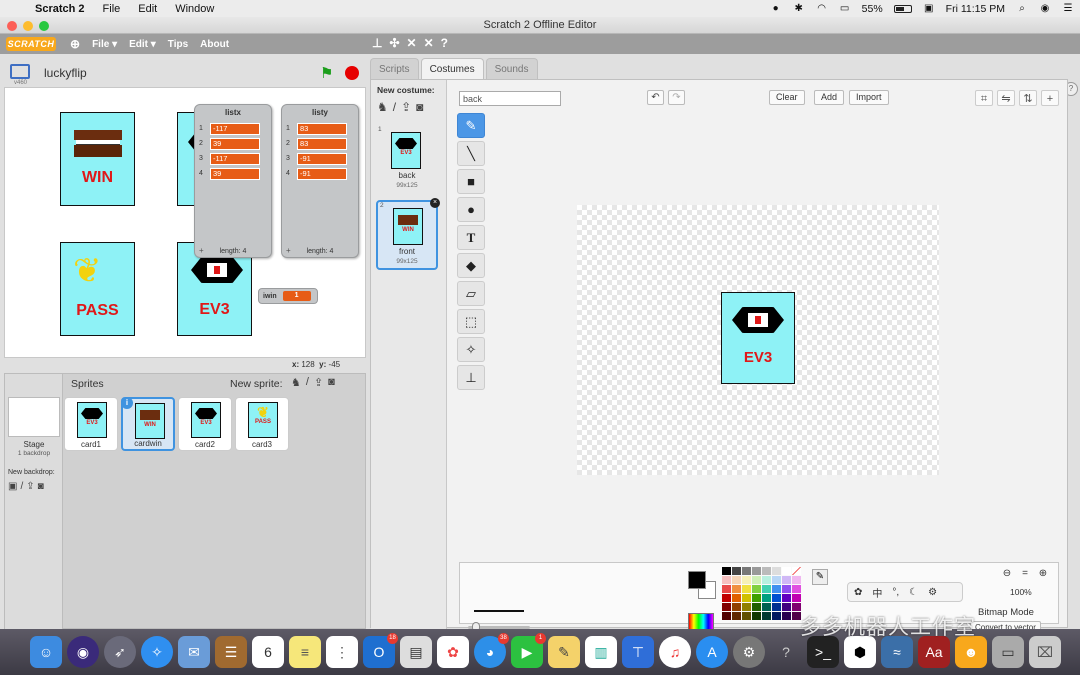 This screenshot has height=675, width=1080. I want to click on select-tool-icon: ⬚, so click(471, 321).